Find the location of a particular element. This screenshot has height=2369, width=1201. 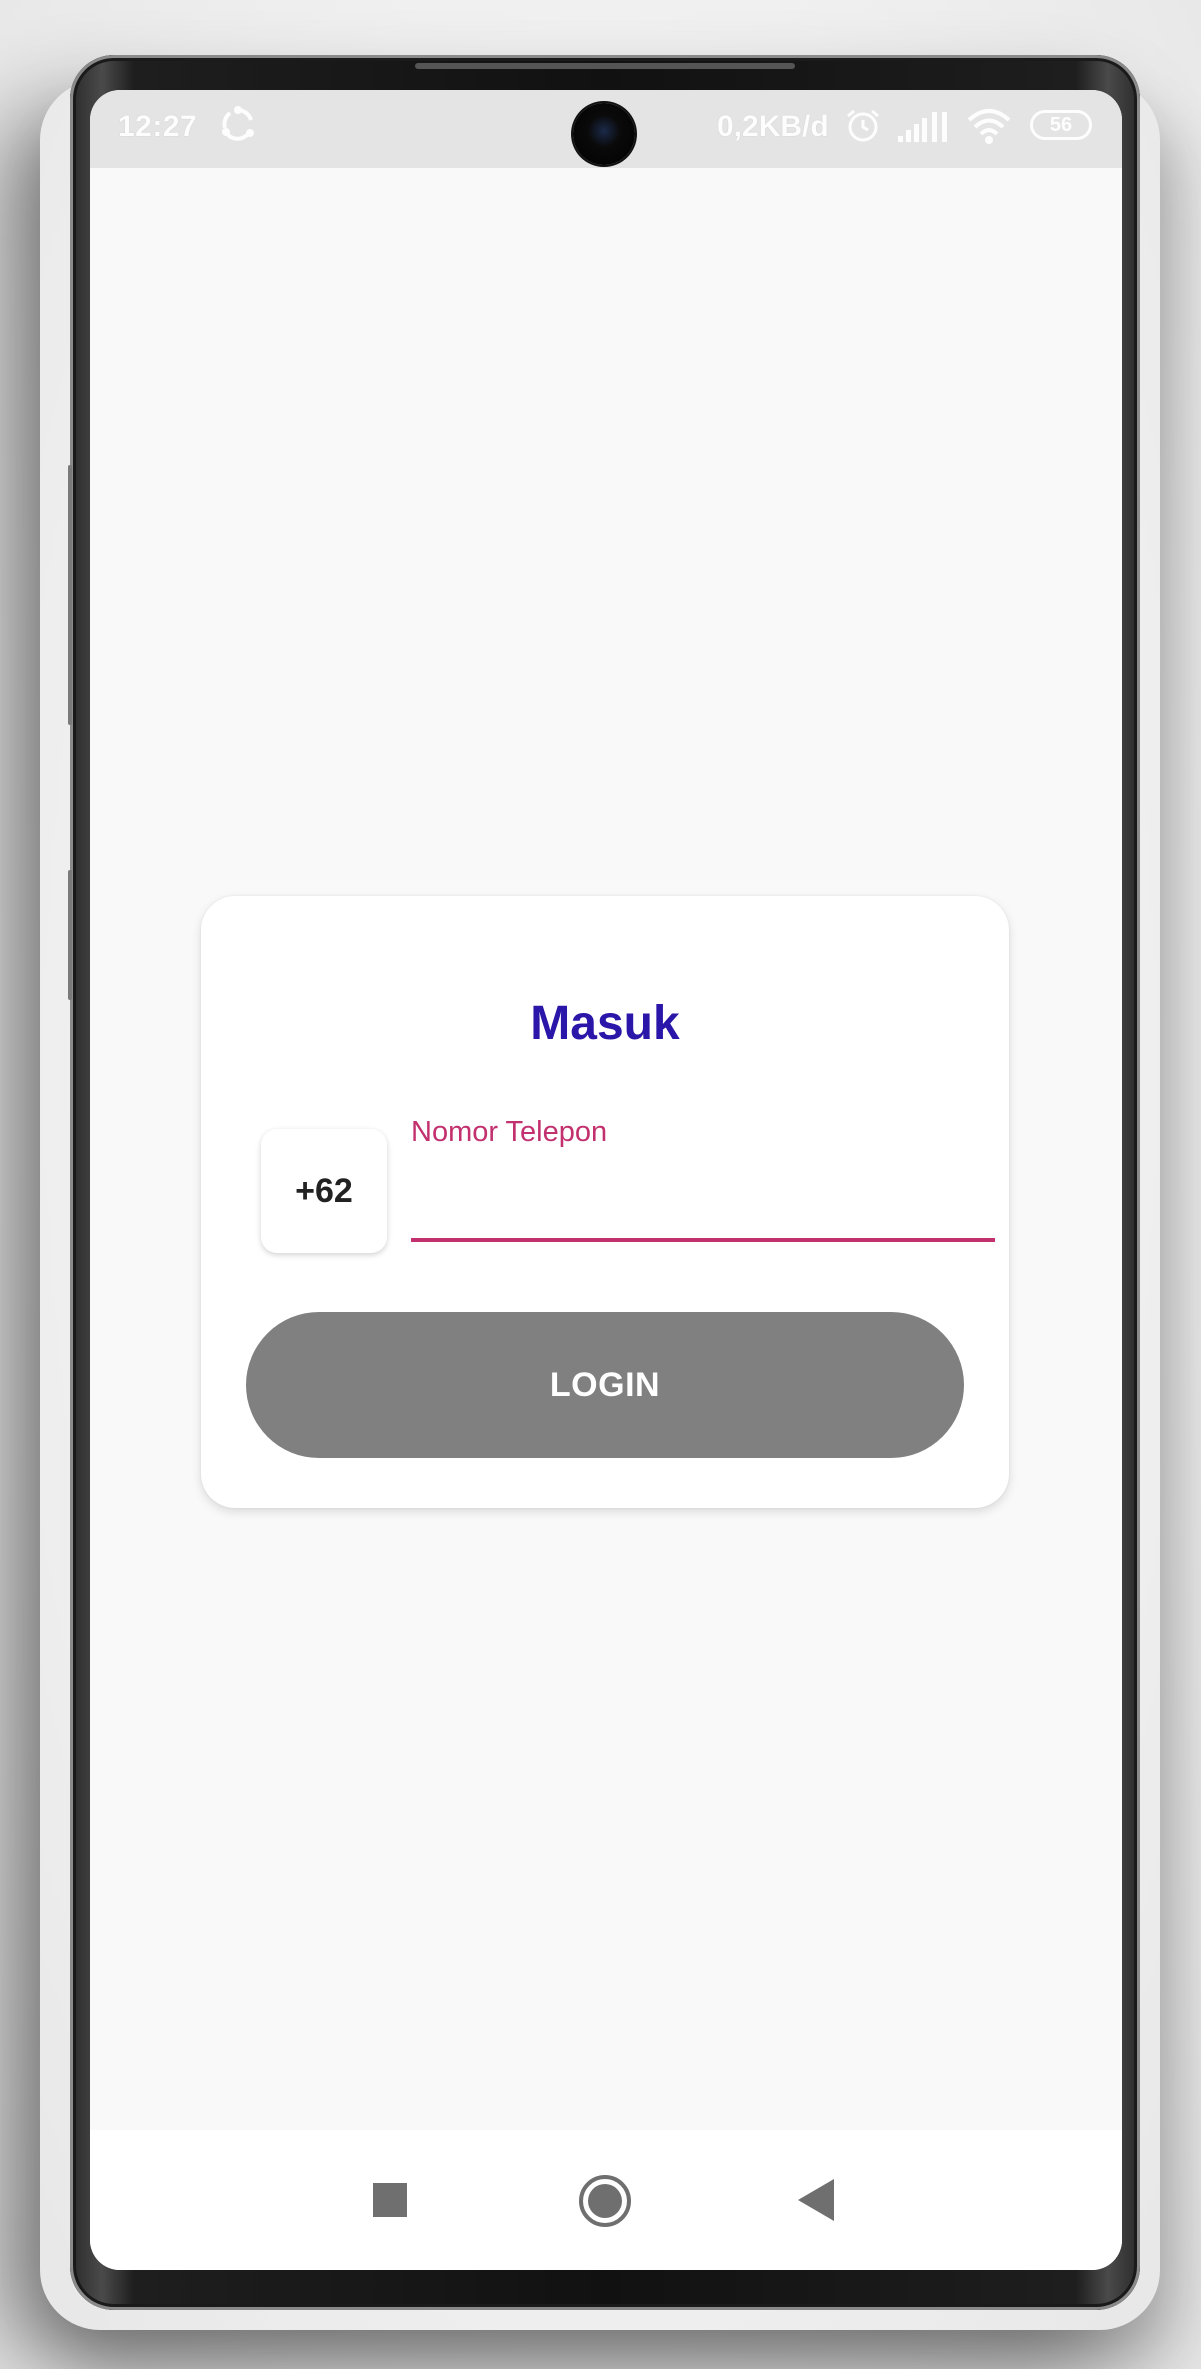

home-circle-icon is located at coordinates (605, 2201).